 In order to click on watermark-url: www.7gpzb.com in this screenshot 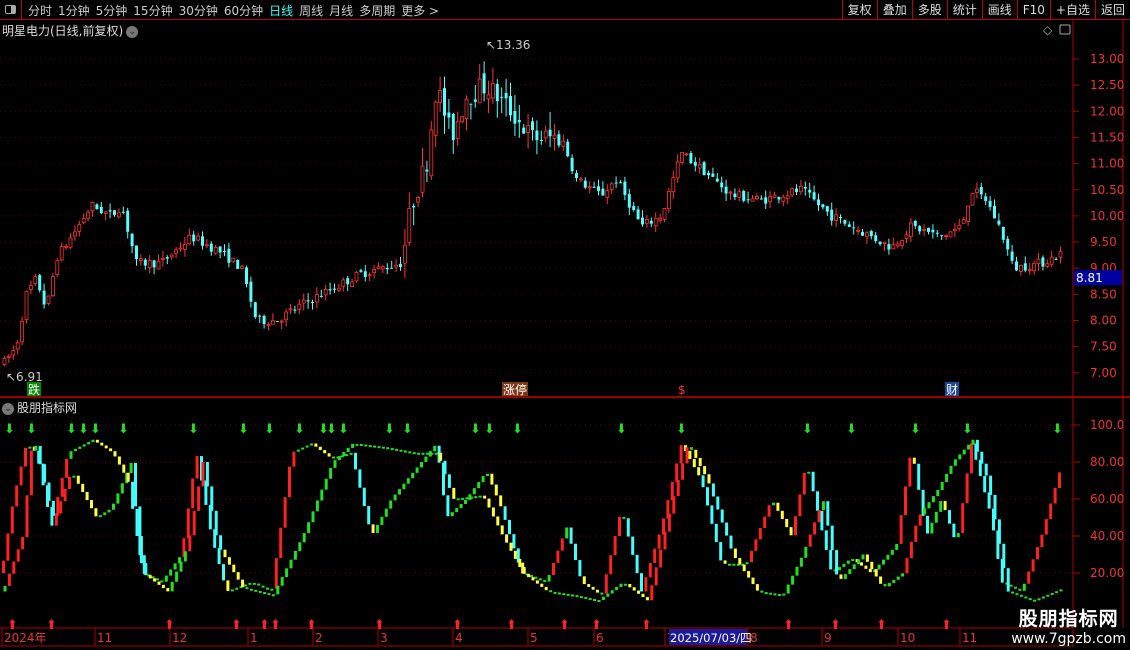, I will do `click(1068, 639)`.